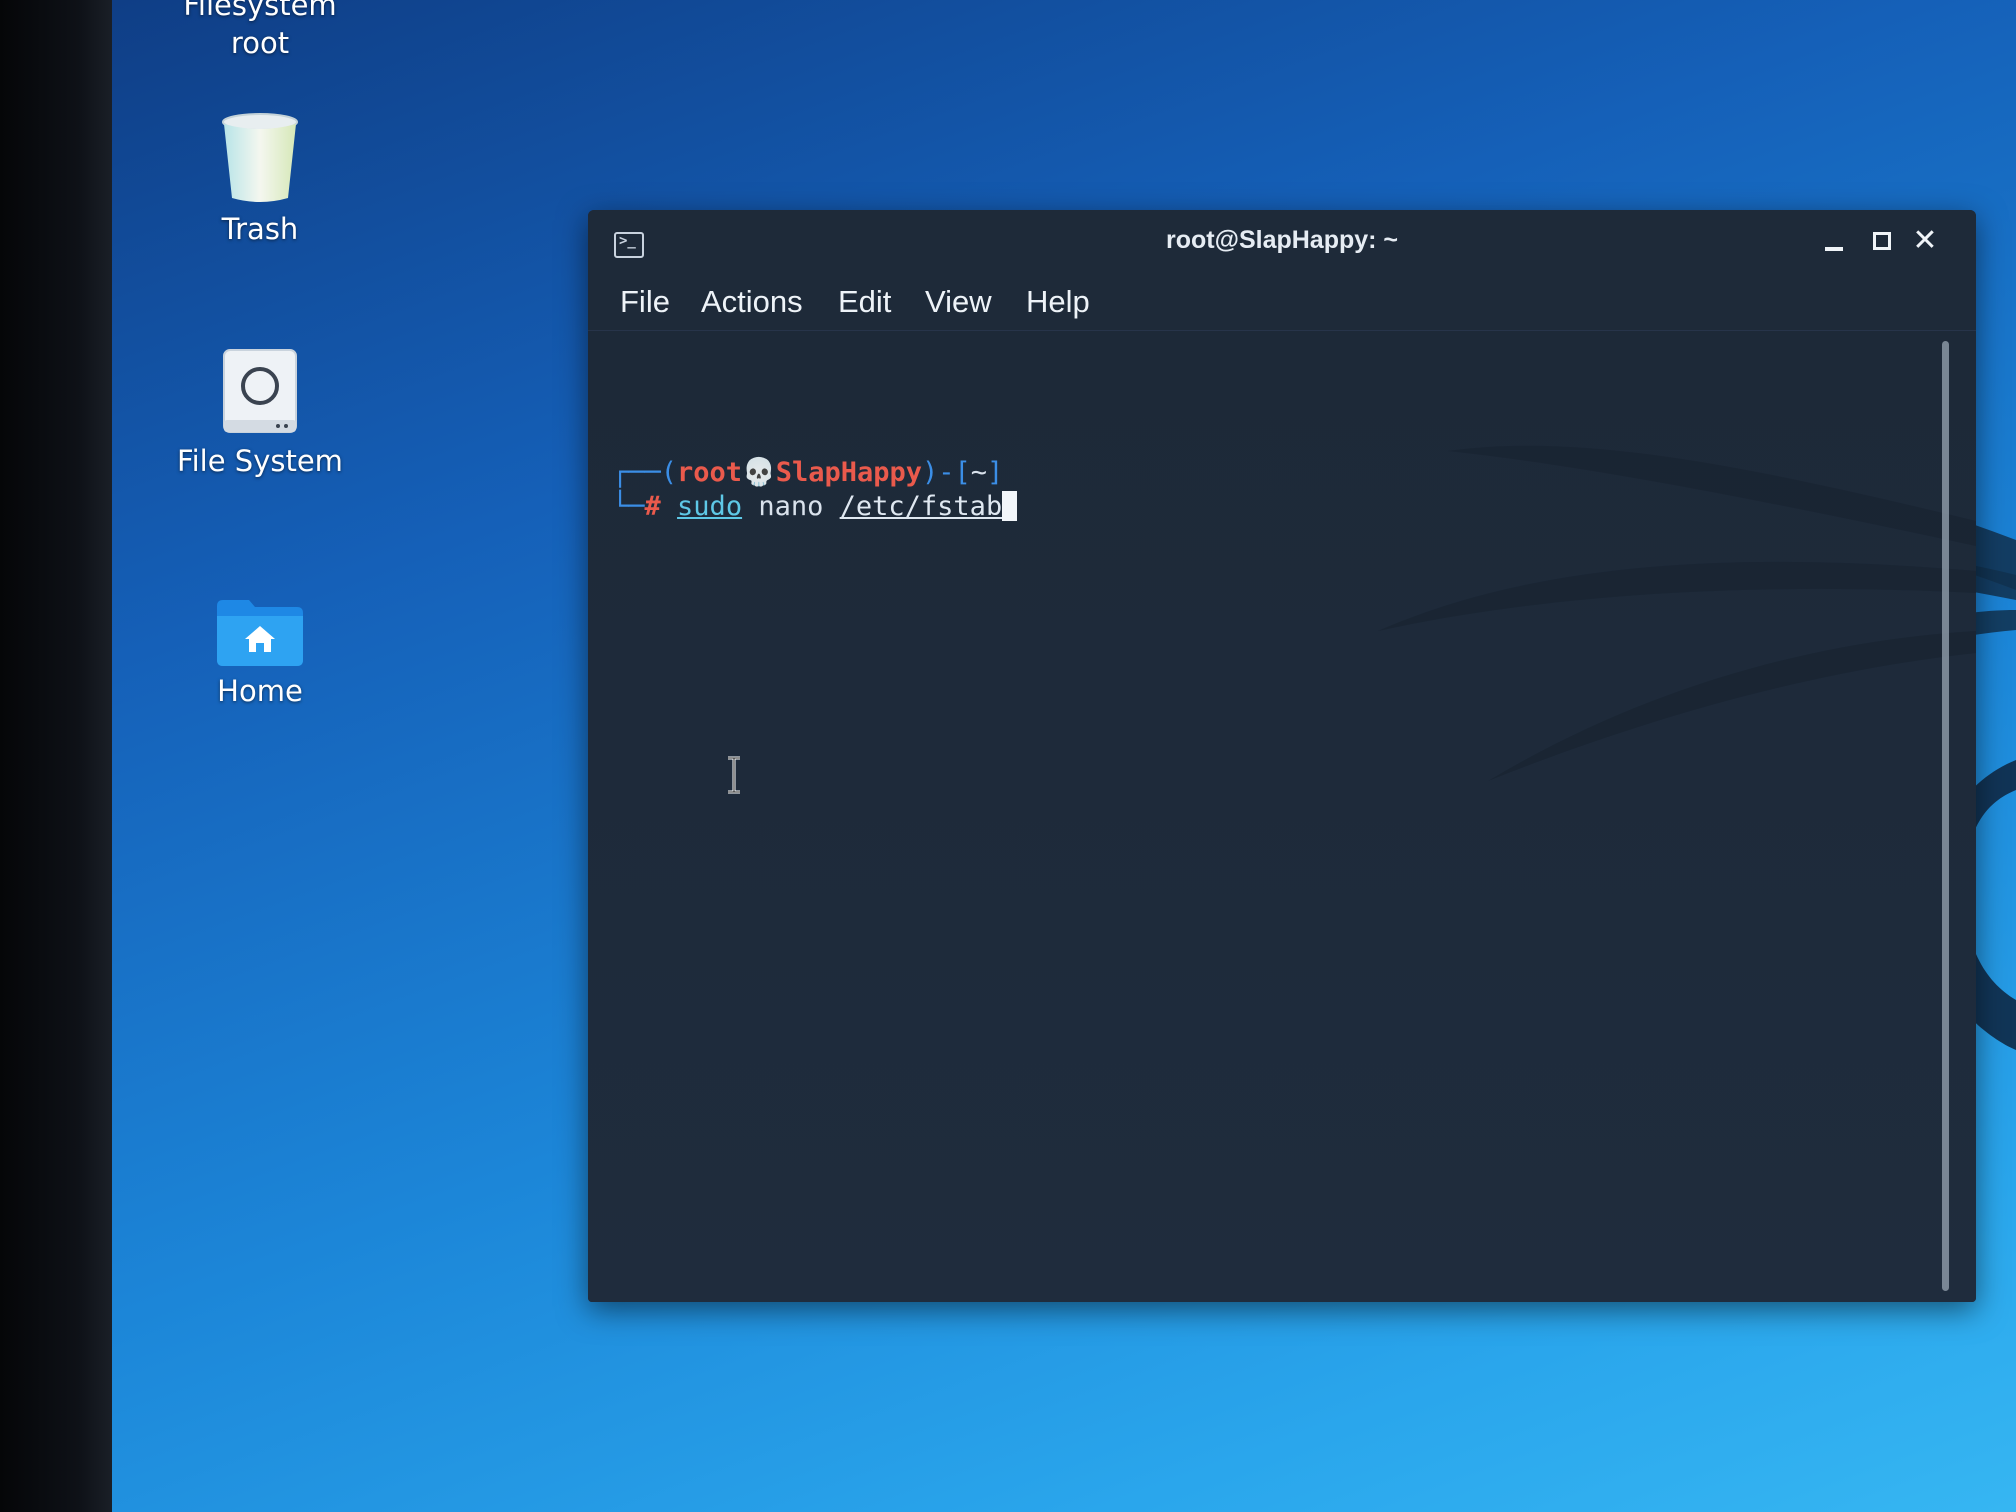 The height and width of the screenshot is (1512, 2016). I want to click on desktop-icon-home: Home, so click(260, 653).